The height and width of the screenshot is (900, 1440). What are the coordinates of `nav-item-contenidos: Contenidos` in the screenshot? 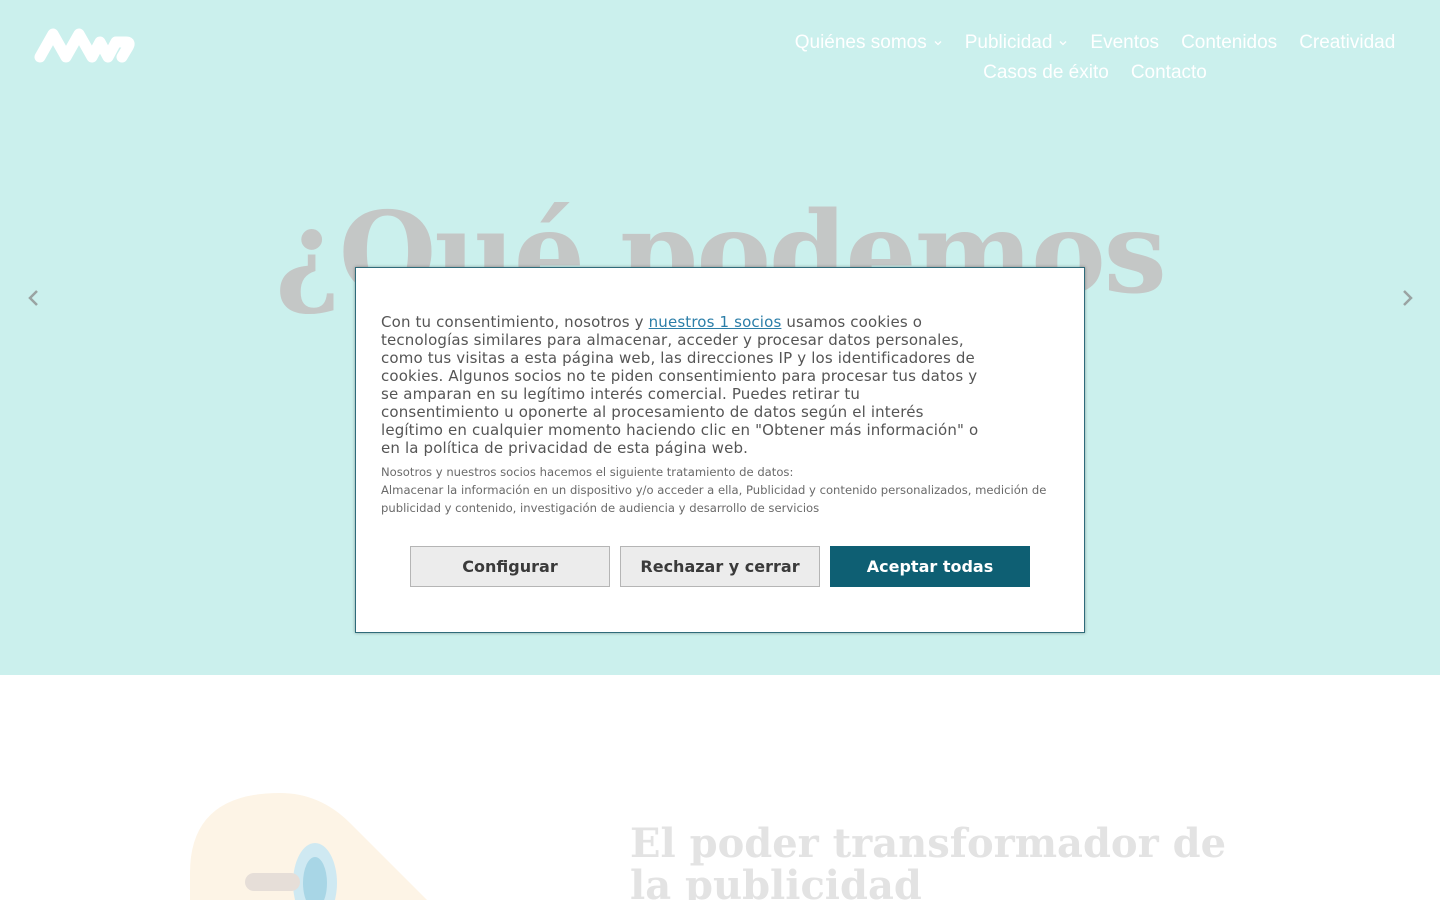 It's located at (1229, 43).